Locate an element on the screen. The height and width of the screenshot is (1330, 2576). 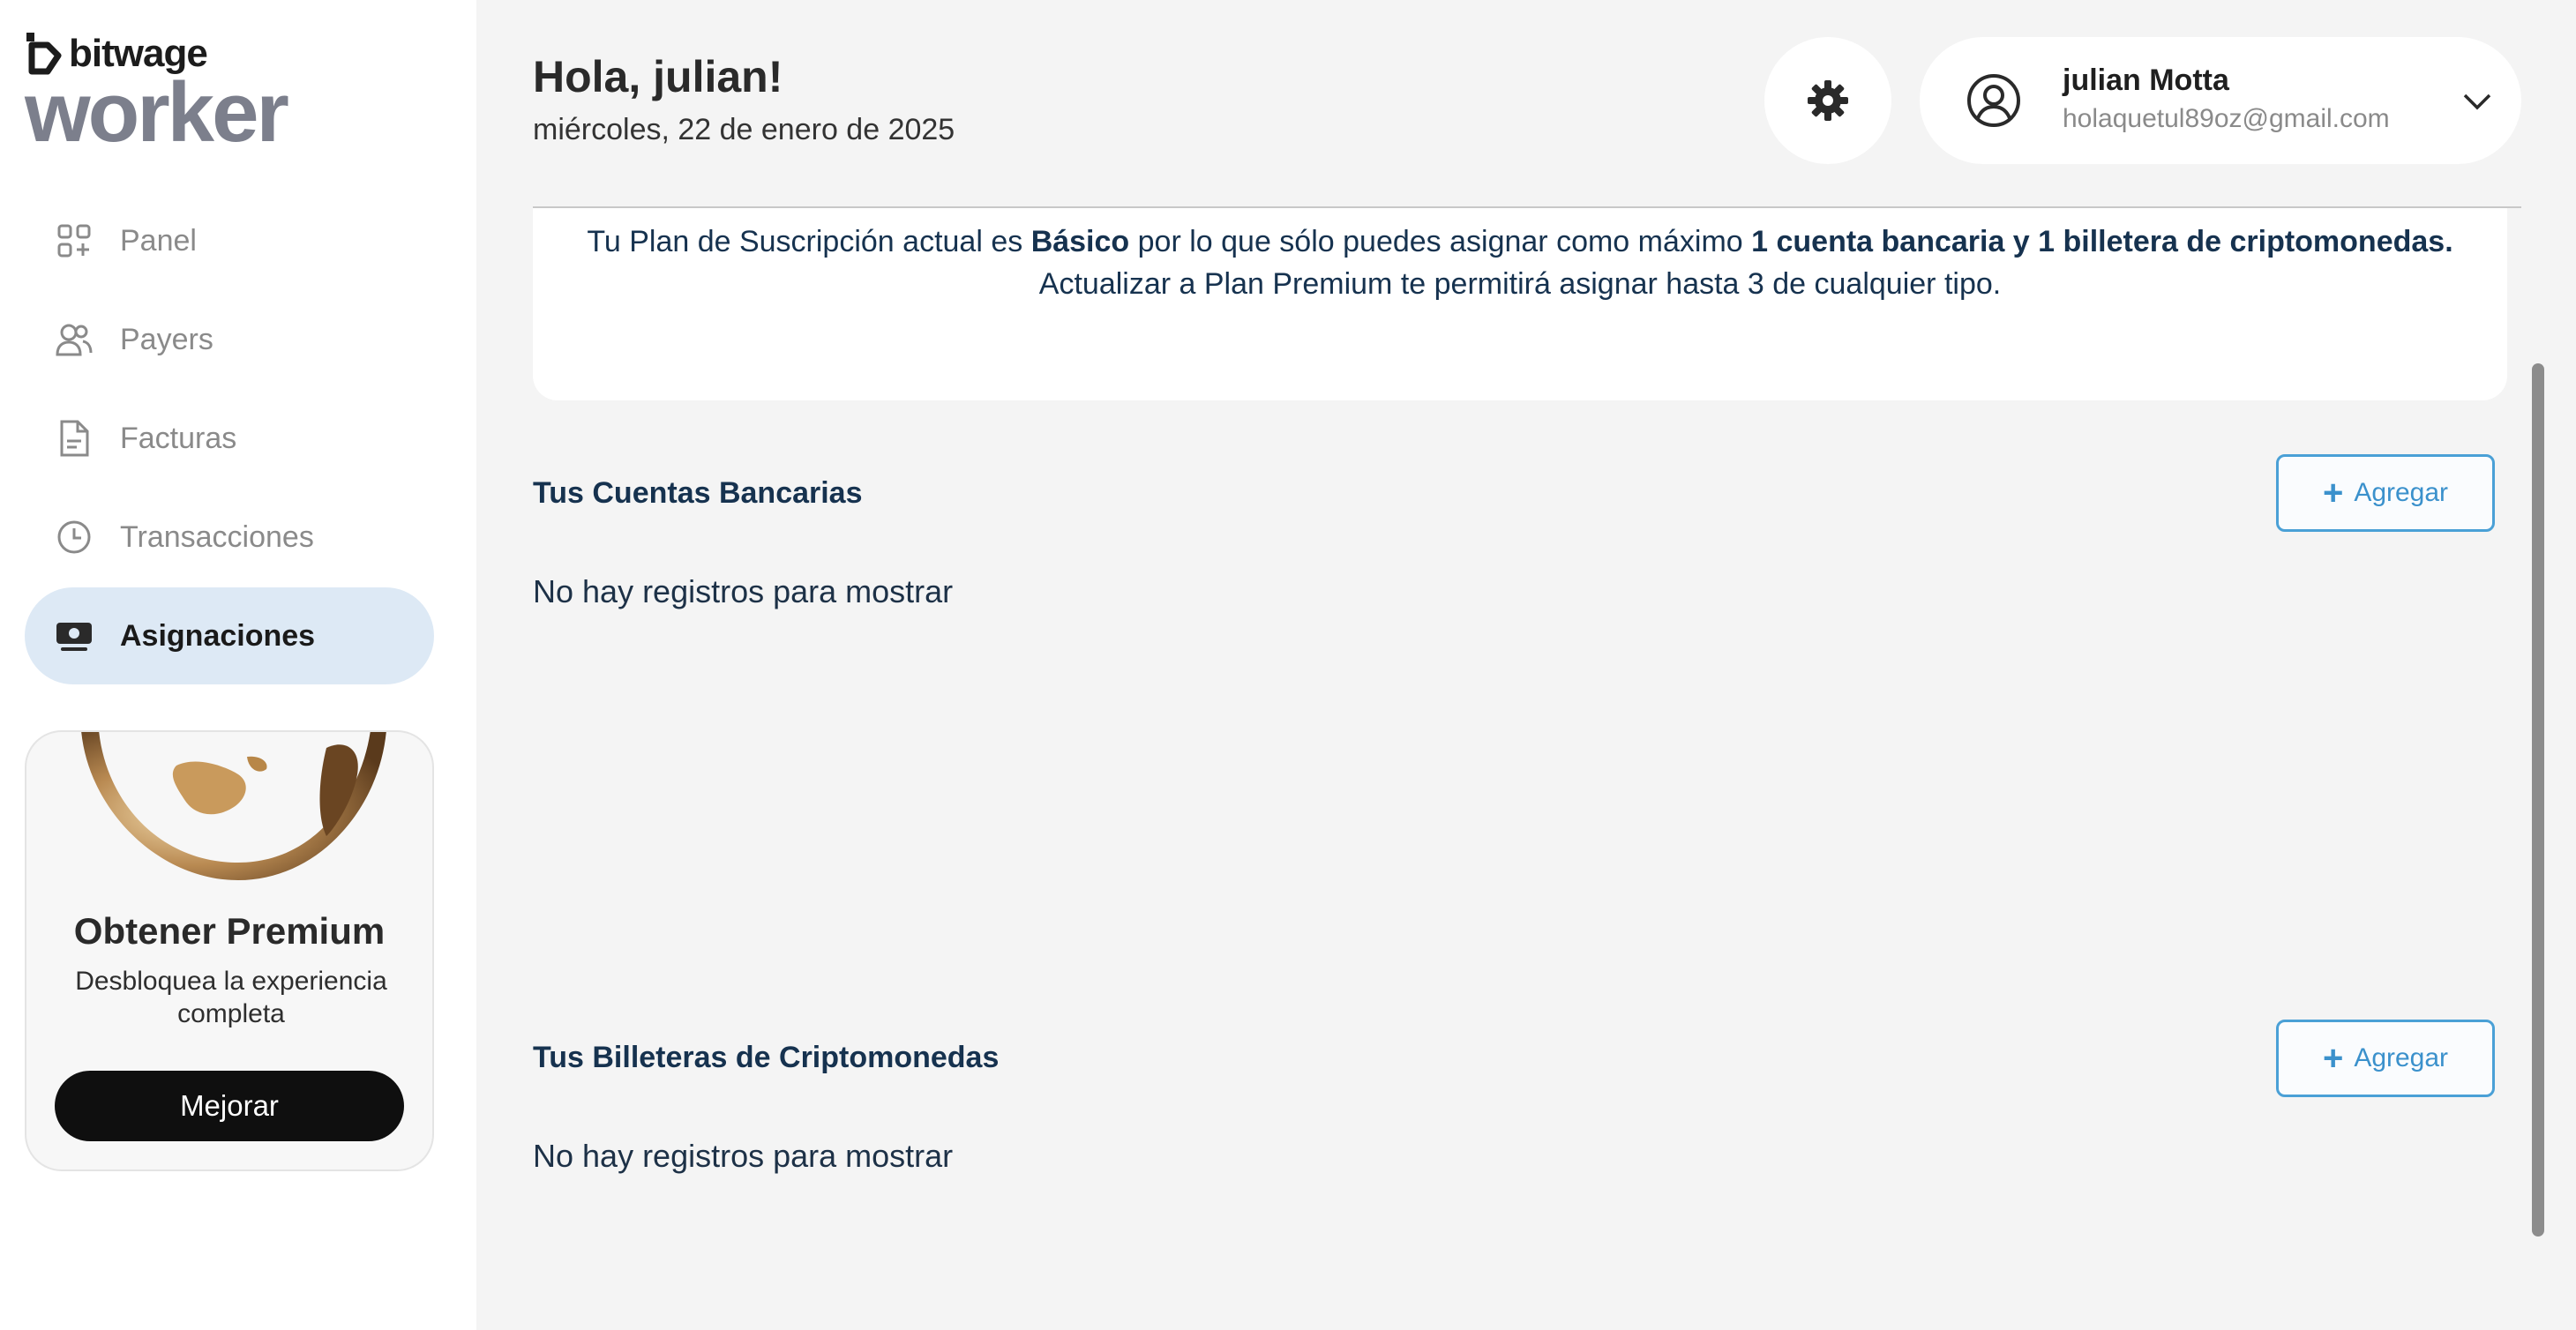
sidebar-item-label: Facturas is located at coordinates (179, 438).